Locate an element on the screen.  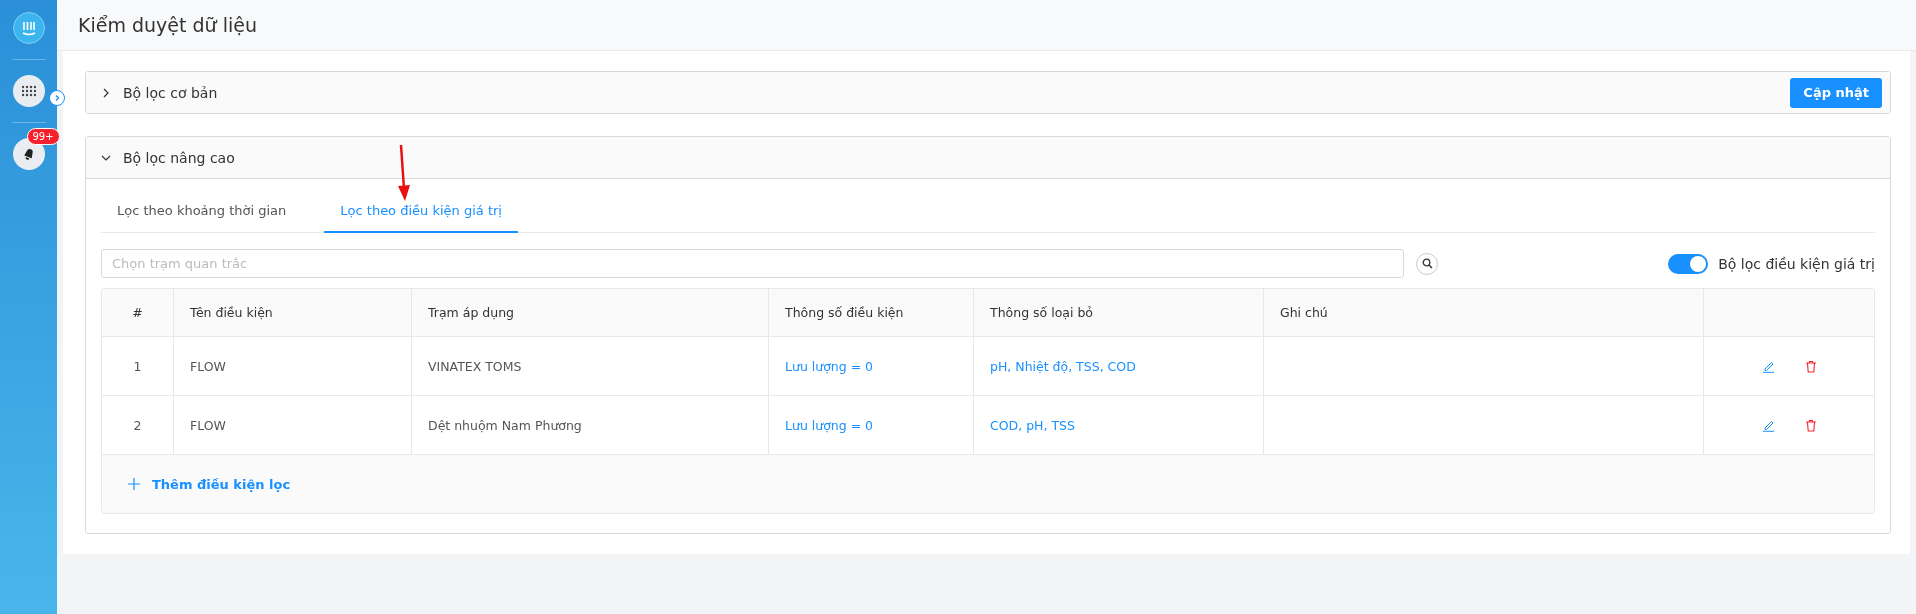
toggle-switch is located at coordinates (1688, 263).